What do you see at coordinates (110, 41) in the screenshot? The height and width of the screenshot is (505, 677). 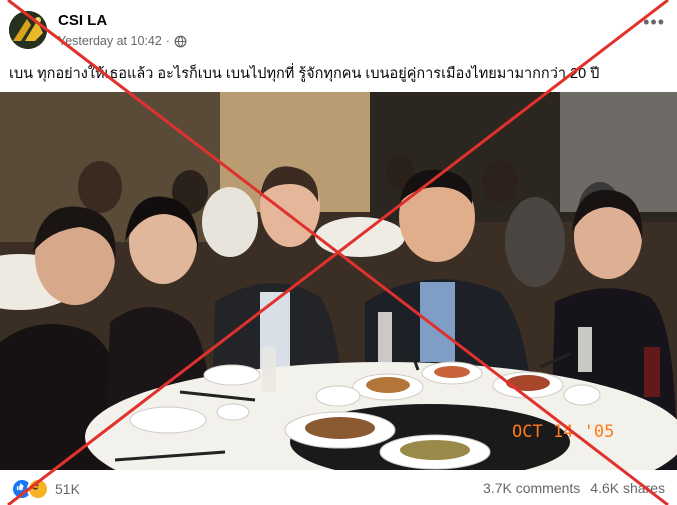 I see `post-timestamp: Yesterday at 10:42` at bounding box center [110, 41].